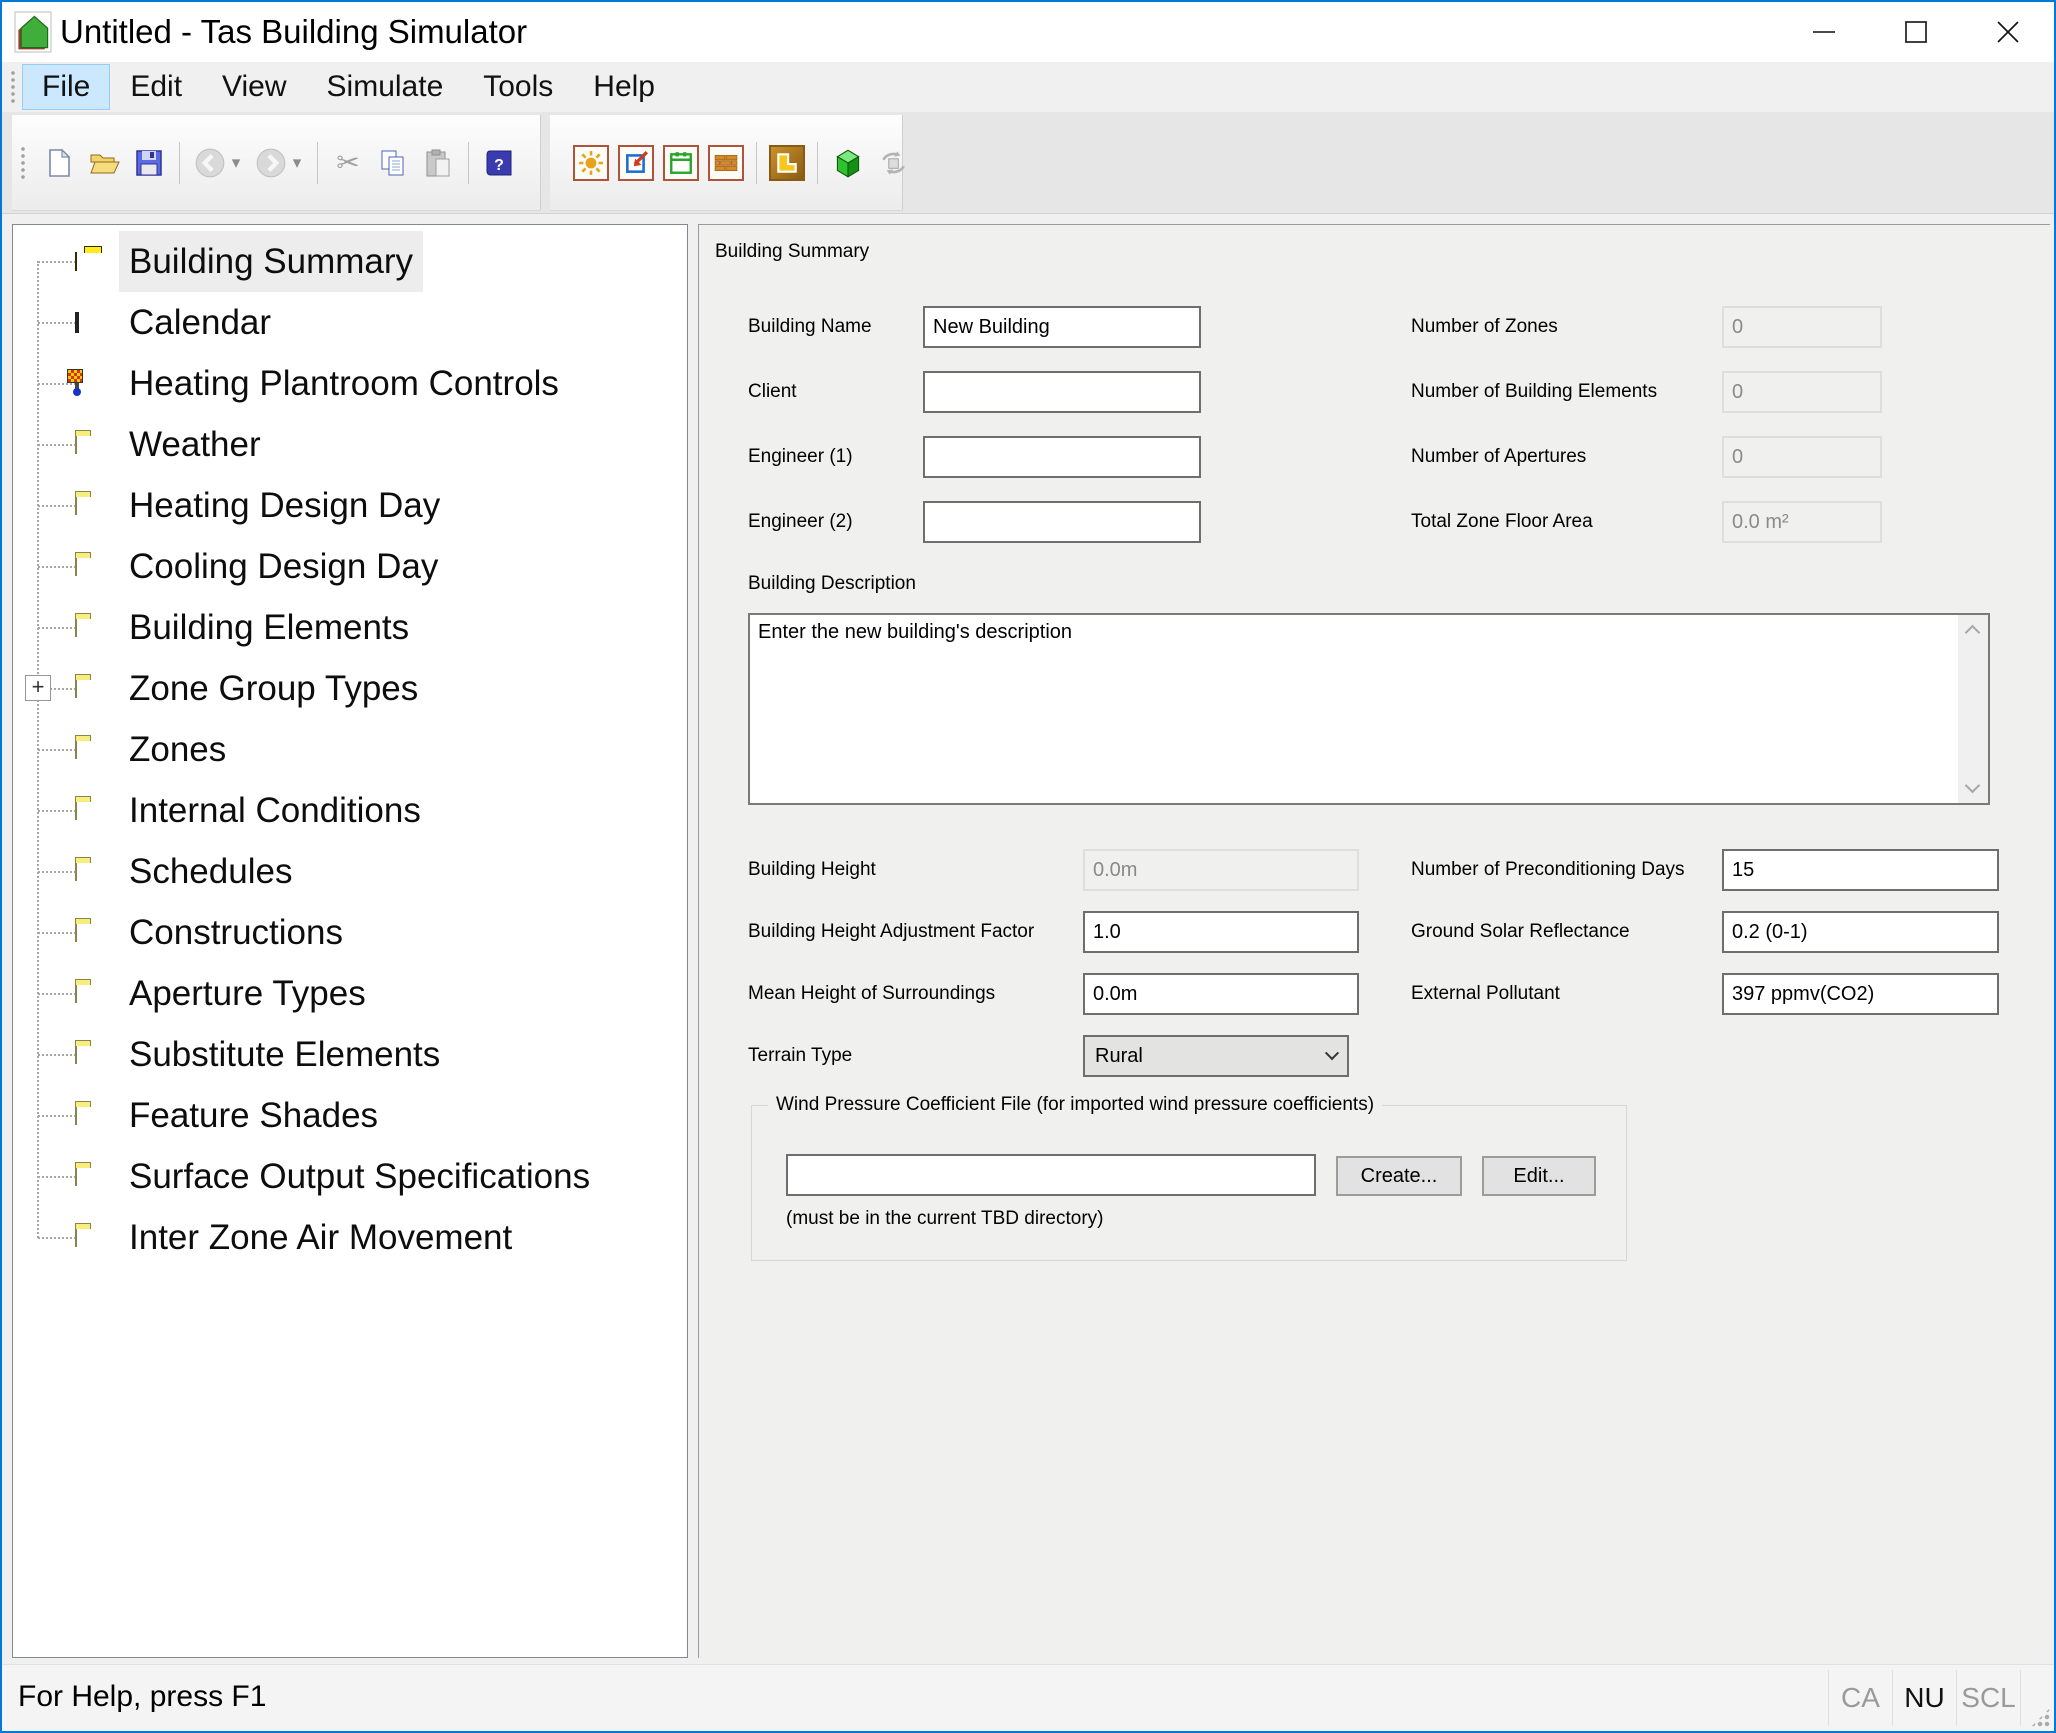  I want to click on save-file-icon, so click(149, 163).